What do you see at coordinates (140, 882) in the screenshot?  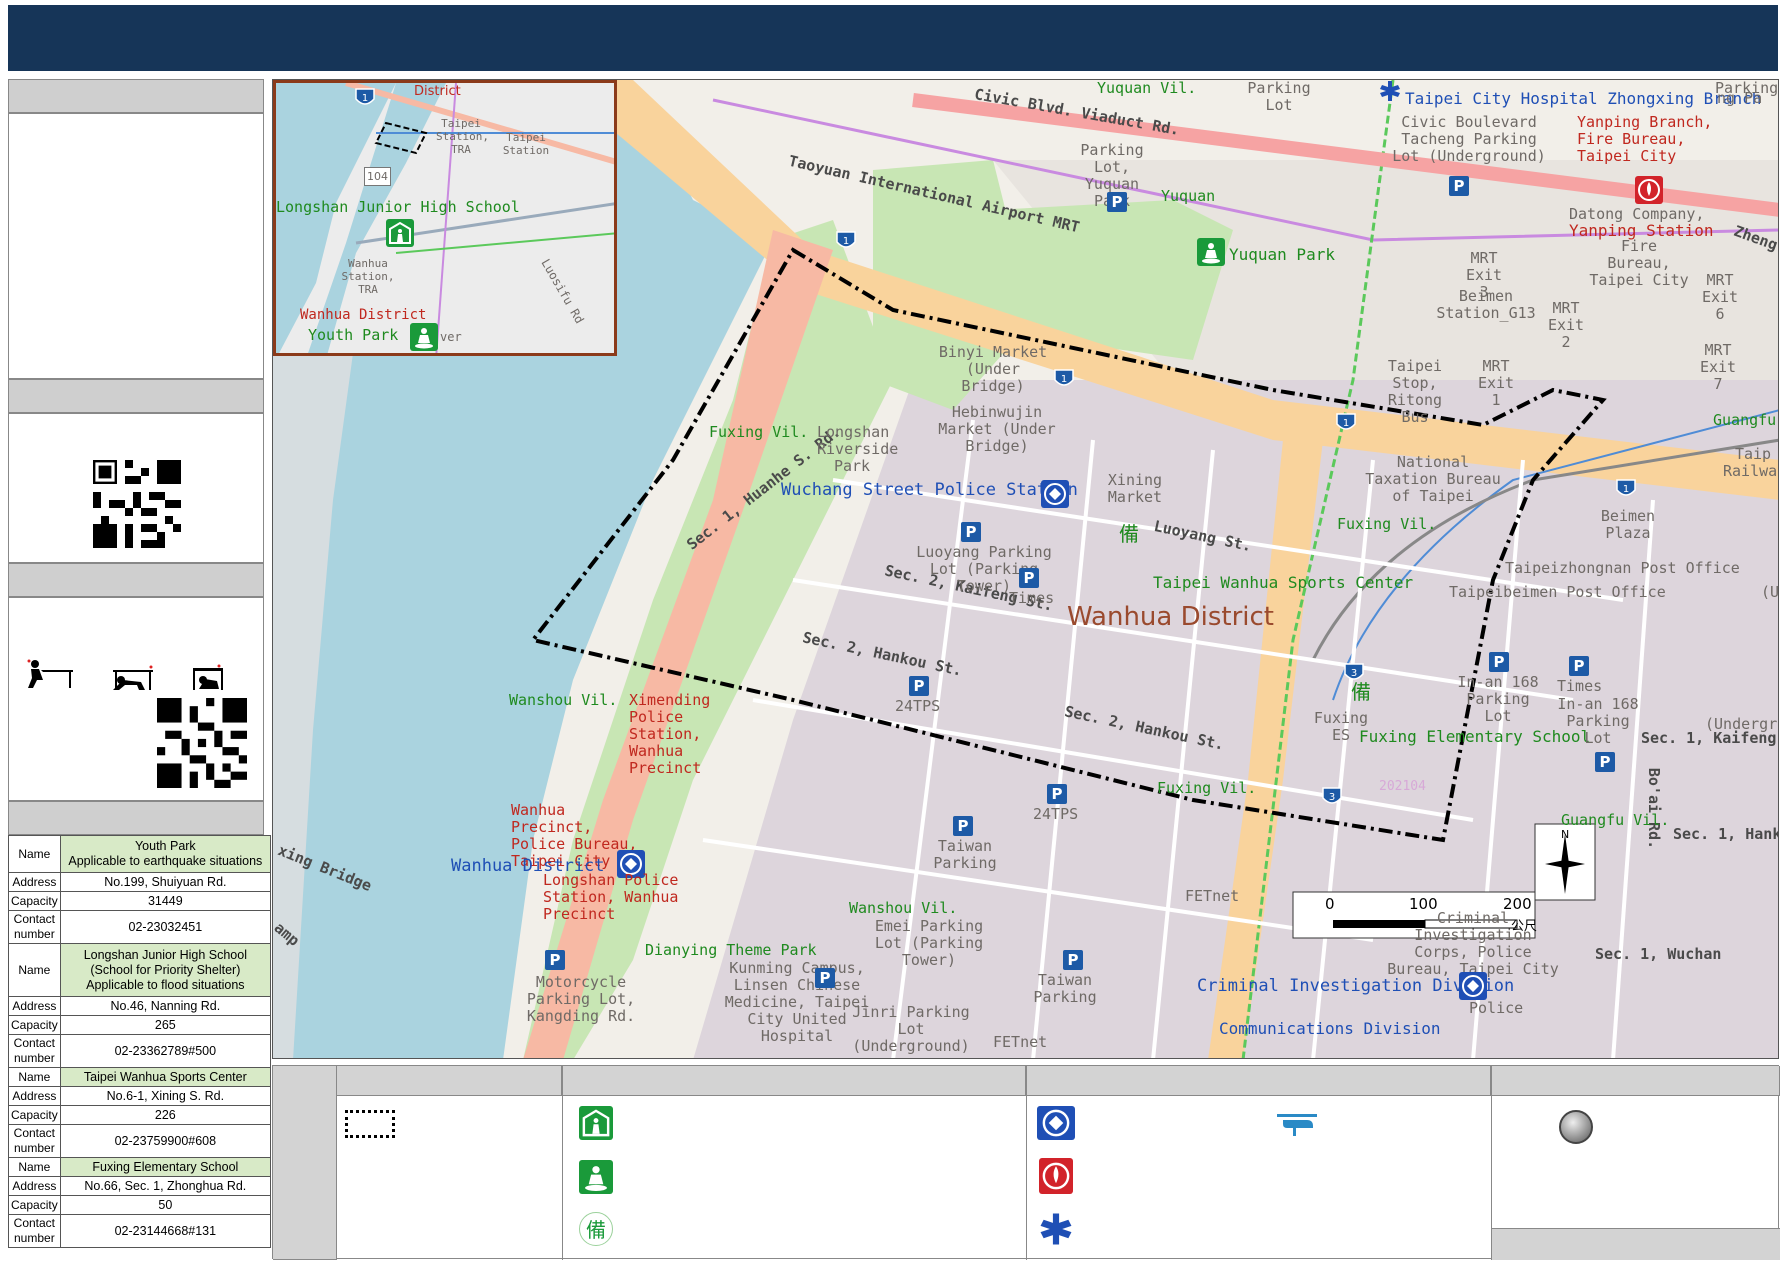 I see `table-row: Address No.199, Shuiyuan Rd.` at bounding box center [140, 882].